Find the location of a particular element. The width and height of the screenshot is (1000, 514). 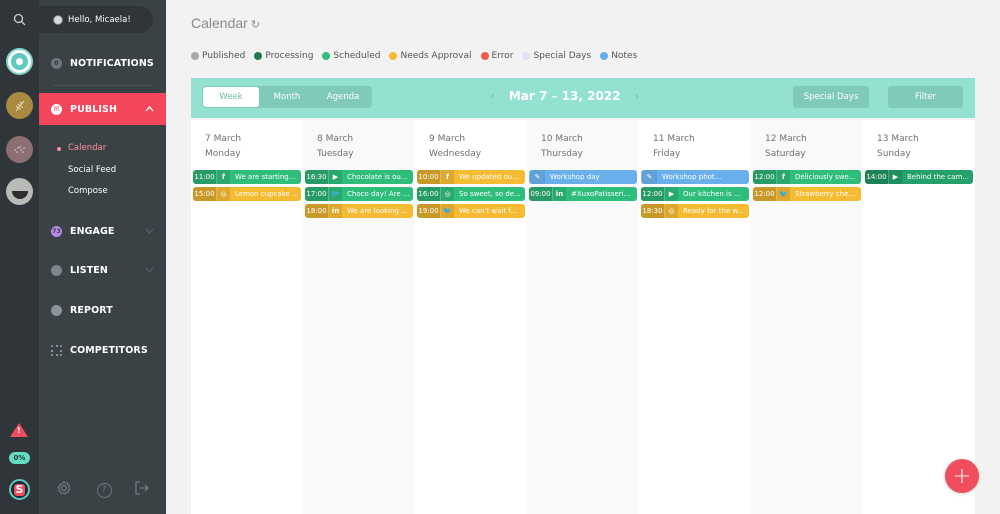

progress-badge: 0% is located at coordinates (19, 458).